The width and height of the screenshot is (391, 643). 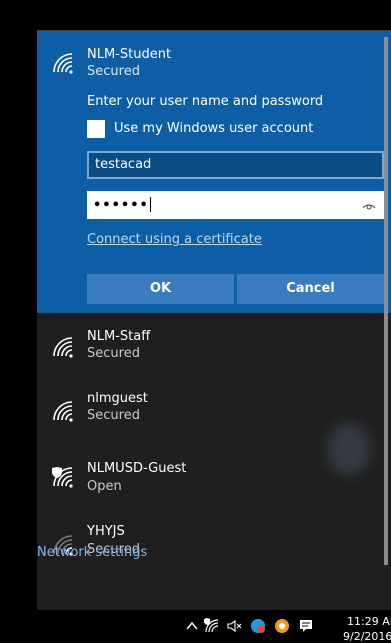 I want to click on network-name: NLM-Staff, so click(x=119, y=336).